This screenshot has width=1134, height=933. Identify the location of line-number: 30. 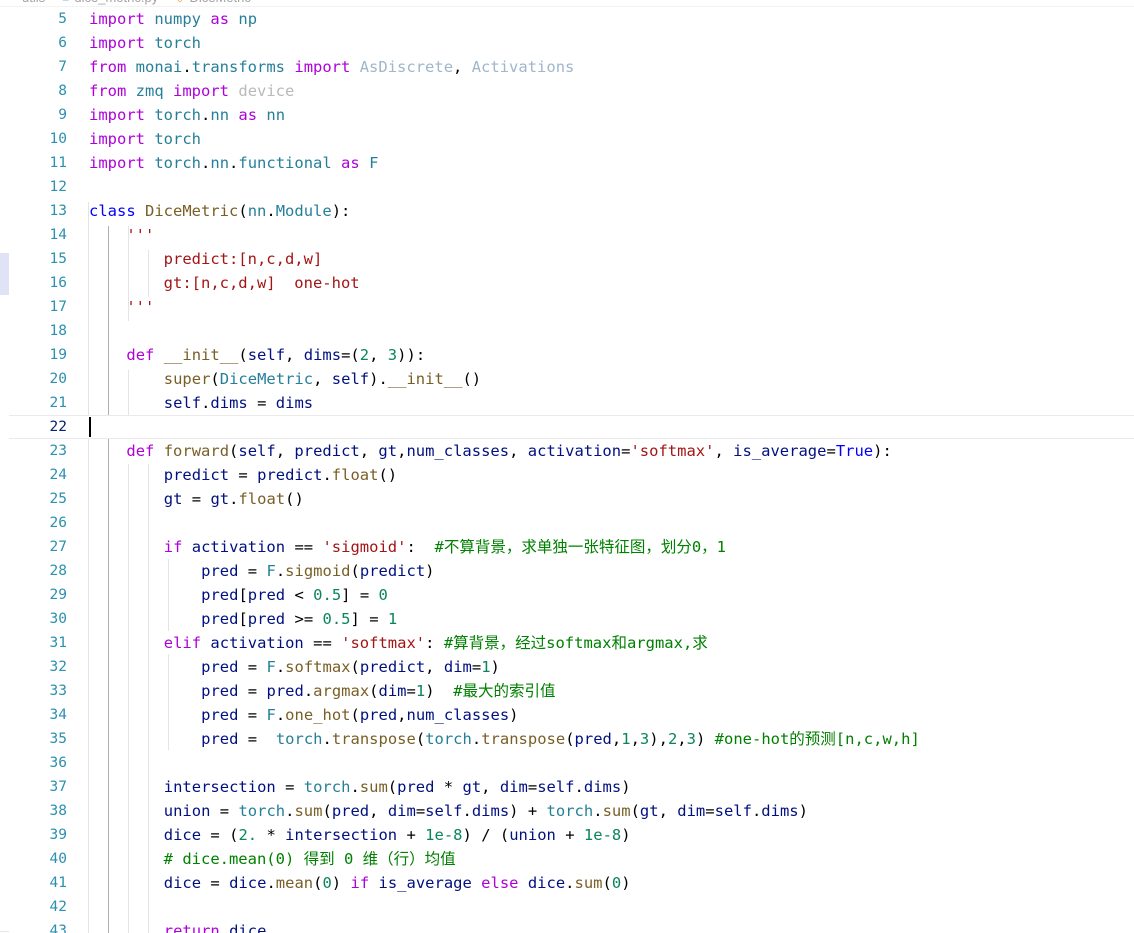
(58, 619).